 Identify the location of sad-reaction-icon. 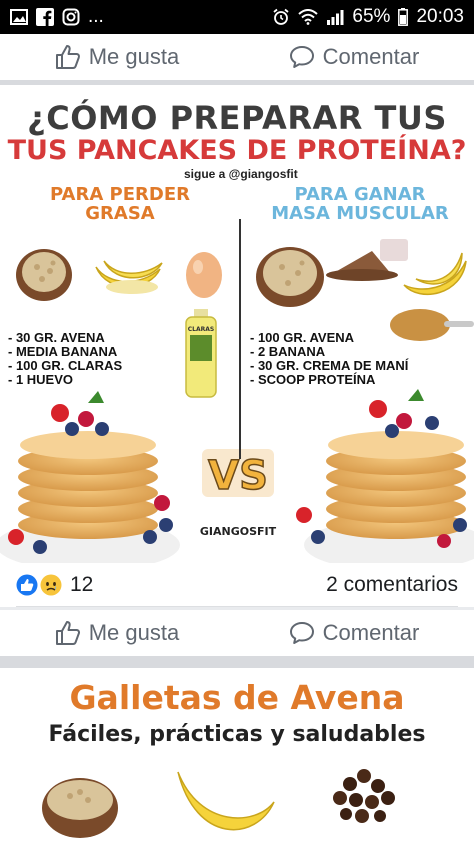
(51, 585).